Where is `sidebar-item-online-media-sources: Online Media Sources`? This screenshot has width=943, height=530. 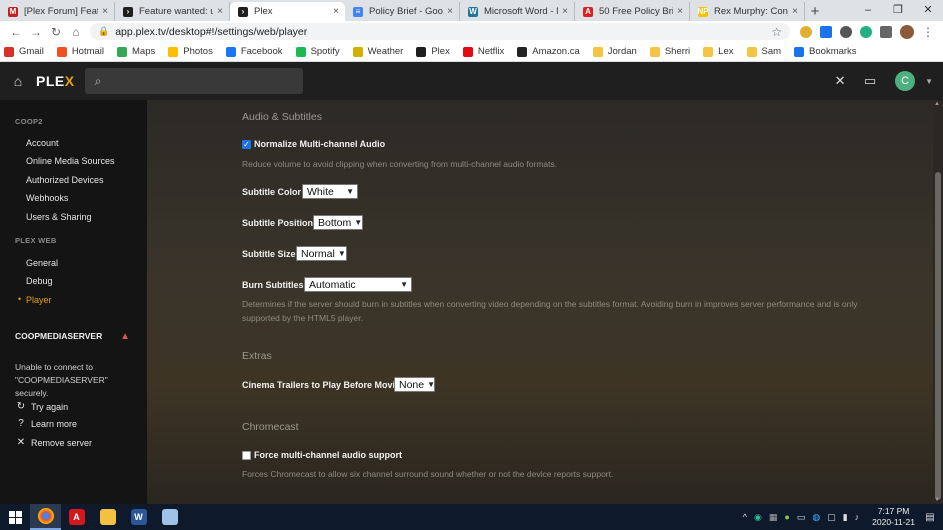 sidebar-item-online-media-sources: Online Media Sources is located at coordinates (70, 161).